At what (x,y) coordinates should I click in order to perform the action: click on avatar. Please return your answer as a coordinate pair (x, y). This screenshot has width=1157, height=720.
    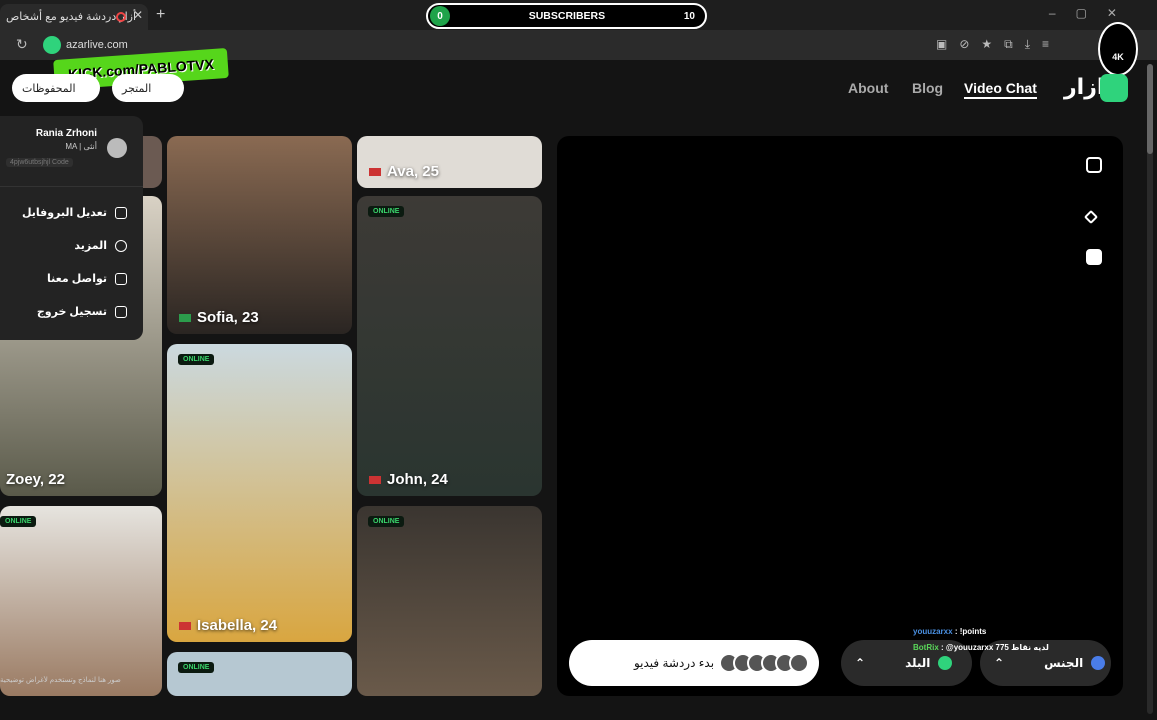
    Looking at the image, I should click on (117, 148).